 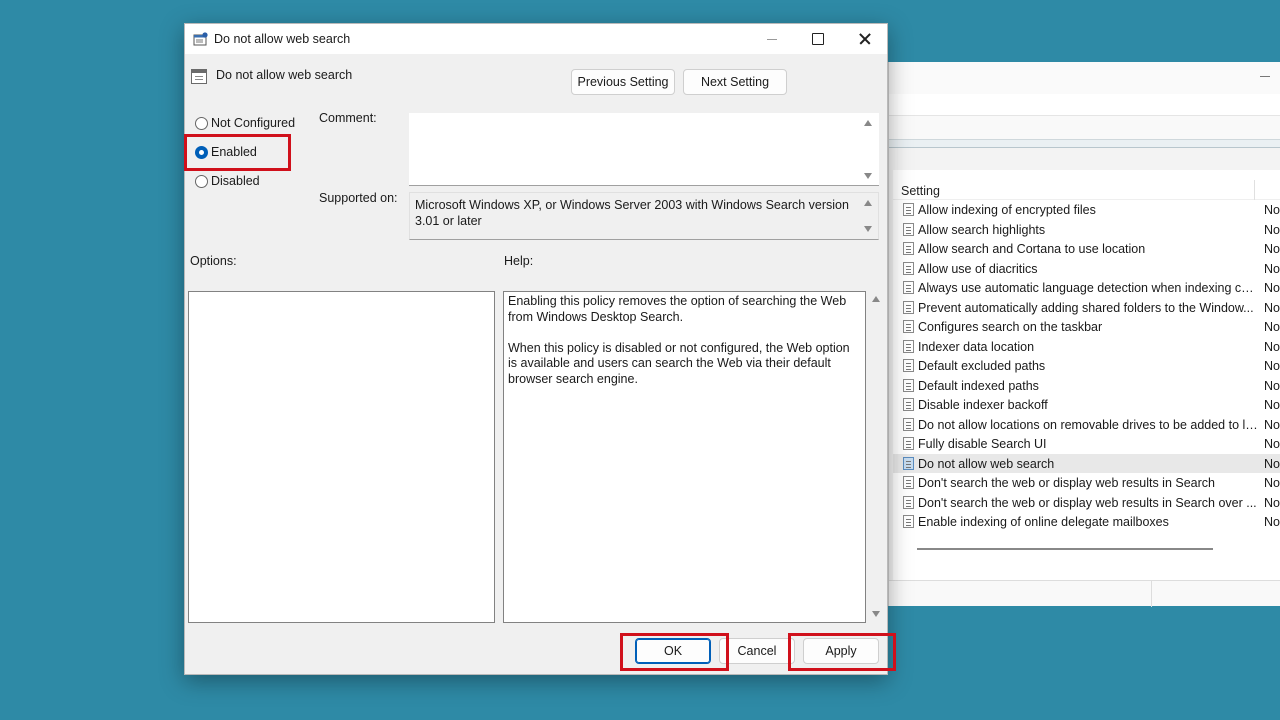 I want to click on supported-scroll-up-icon, so click(x=868, y=203).